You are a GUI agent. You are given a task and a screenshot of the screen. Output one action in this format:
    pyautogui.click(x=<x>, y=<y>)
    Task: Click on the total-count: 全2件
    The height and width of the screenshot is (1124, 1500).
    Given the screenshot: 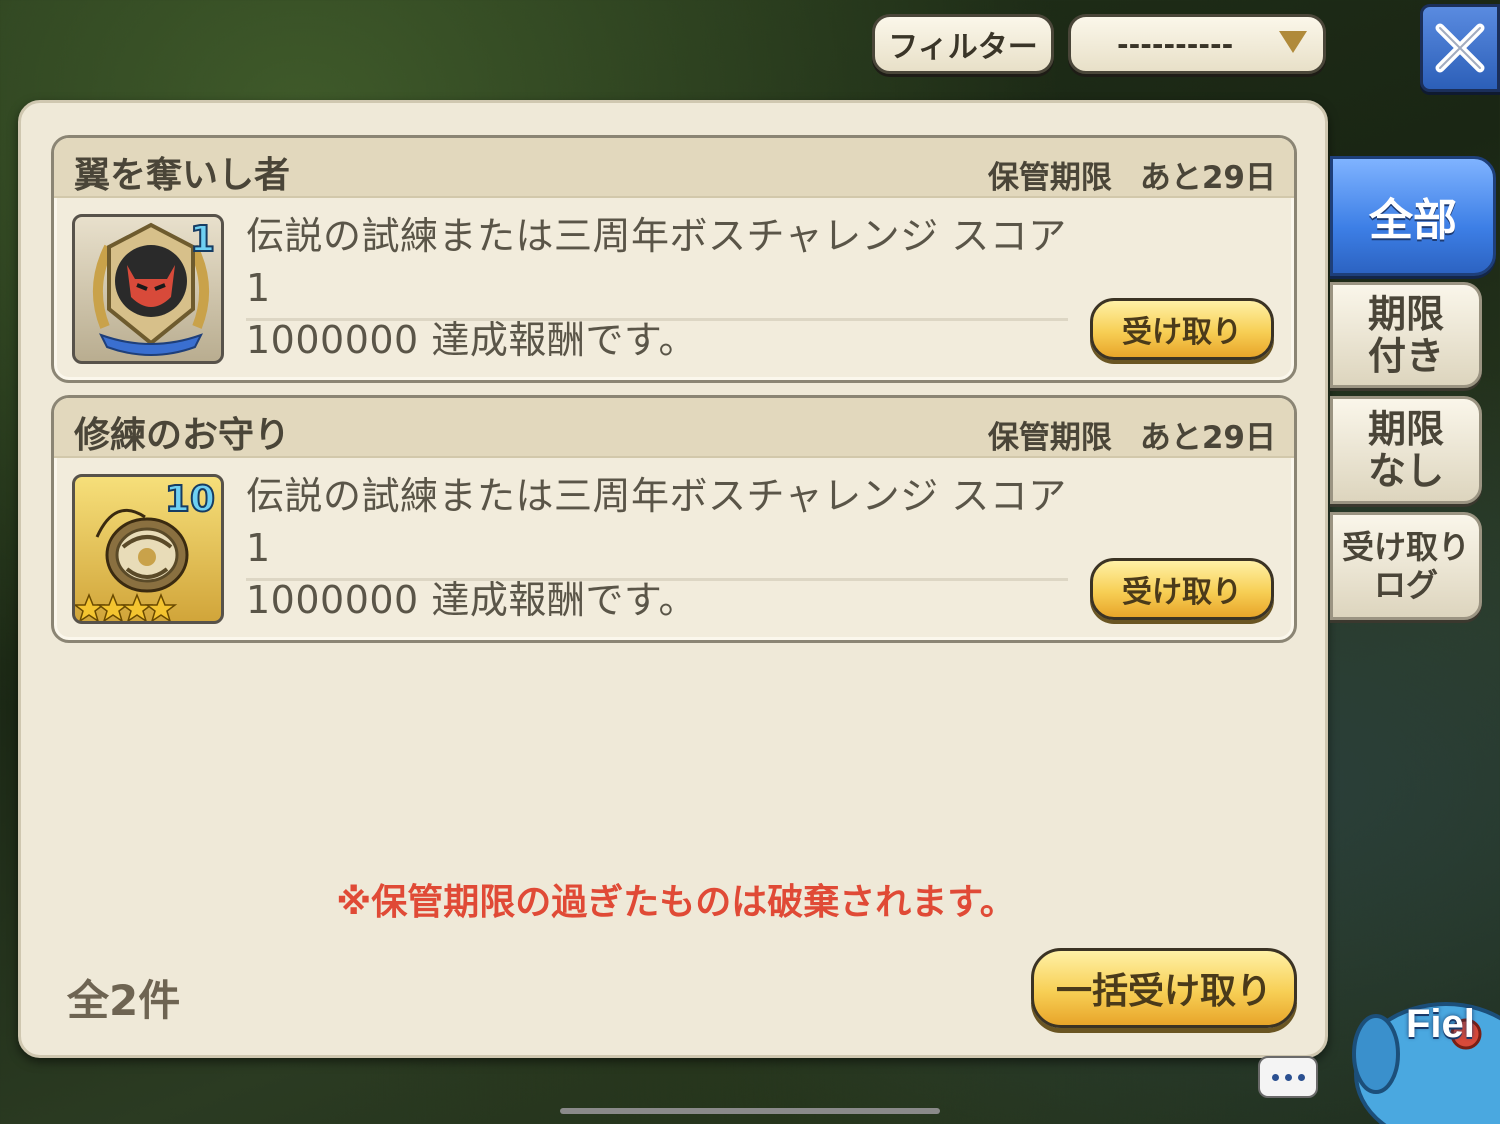 What is the action you would take?
    pyautogui.click(x=124, y=1000)
    